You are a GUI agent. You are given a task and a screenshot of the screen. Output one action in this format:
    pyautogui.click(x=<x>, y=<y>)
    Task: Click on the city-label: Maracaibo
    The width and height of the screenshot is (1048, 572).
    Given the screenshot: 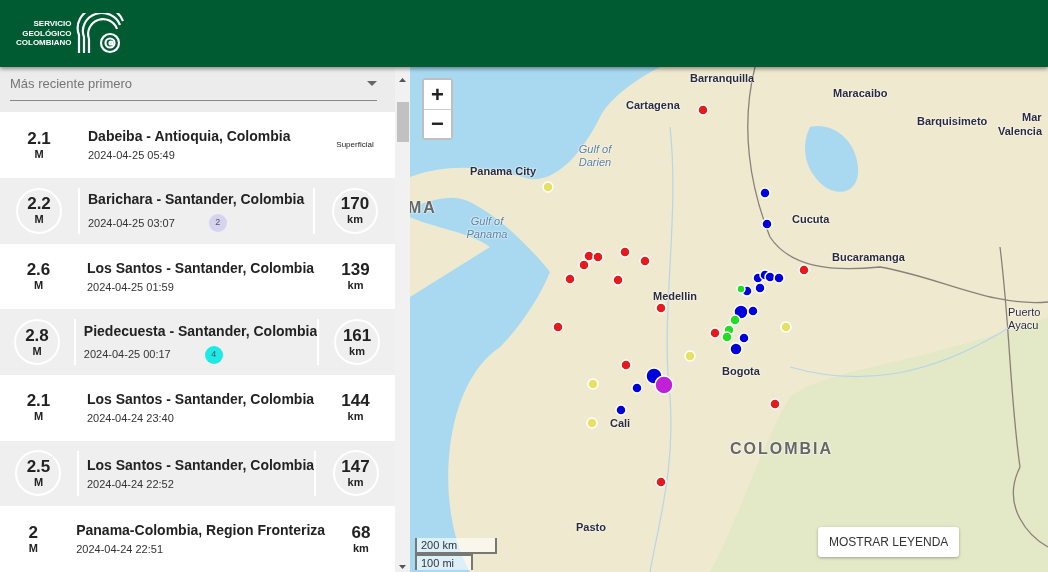 What is the action you would take?
    pyautogui.click(x=860, y=93)
    